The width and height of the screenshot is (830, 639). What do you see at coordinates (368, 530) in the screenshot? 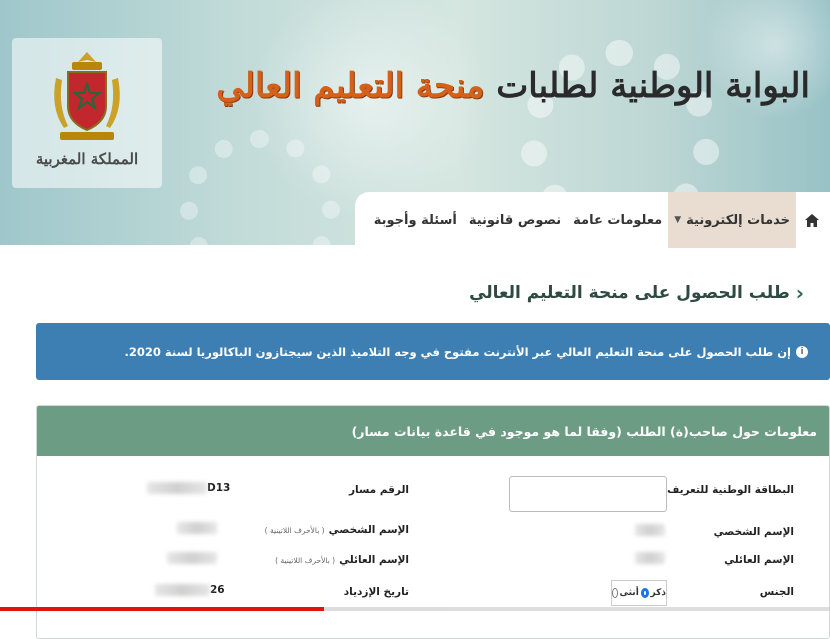
I see `first-name-latin-label-text: الإسم الشخصي` at bounding box center [368, 530].